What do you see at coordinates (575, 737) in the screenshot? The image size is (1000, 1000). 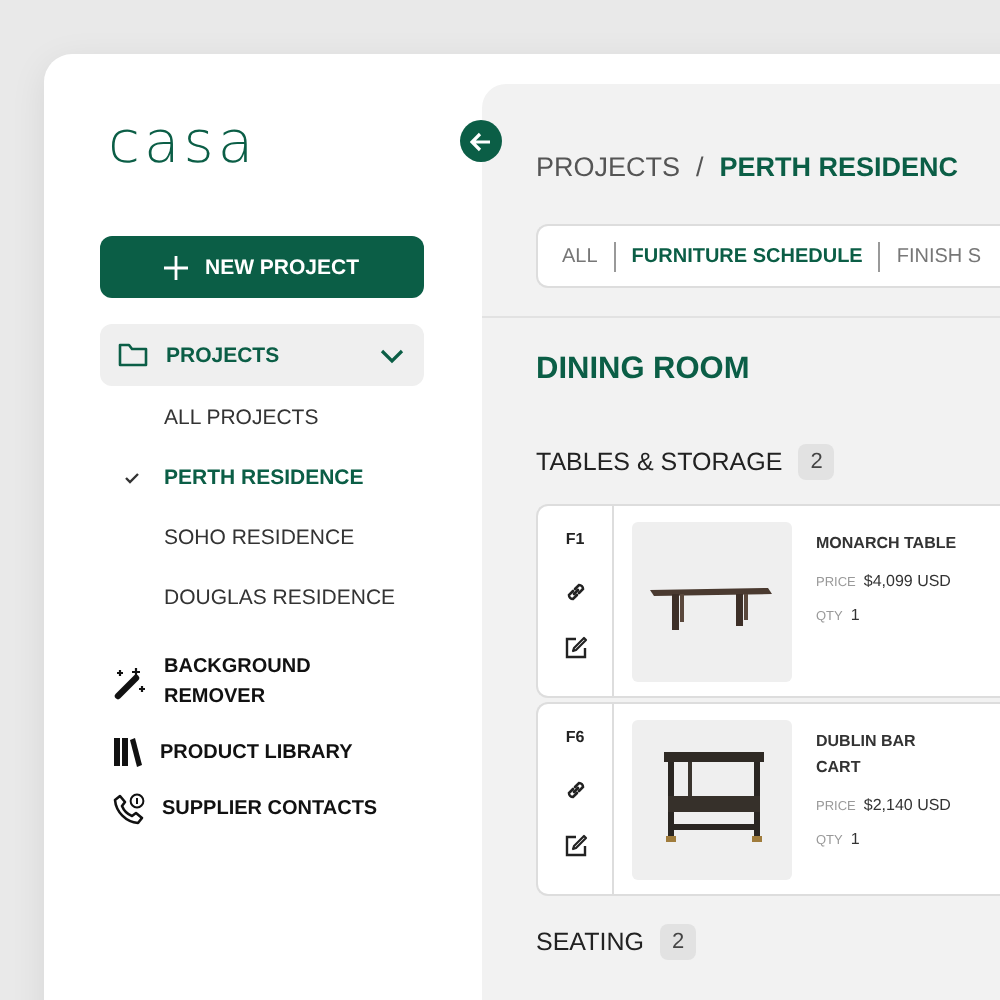 I see `item-code: F6` at bounding box center [575, 737].